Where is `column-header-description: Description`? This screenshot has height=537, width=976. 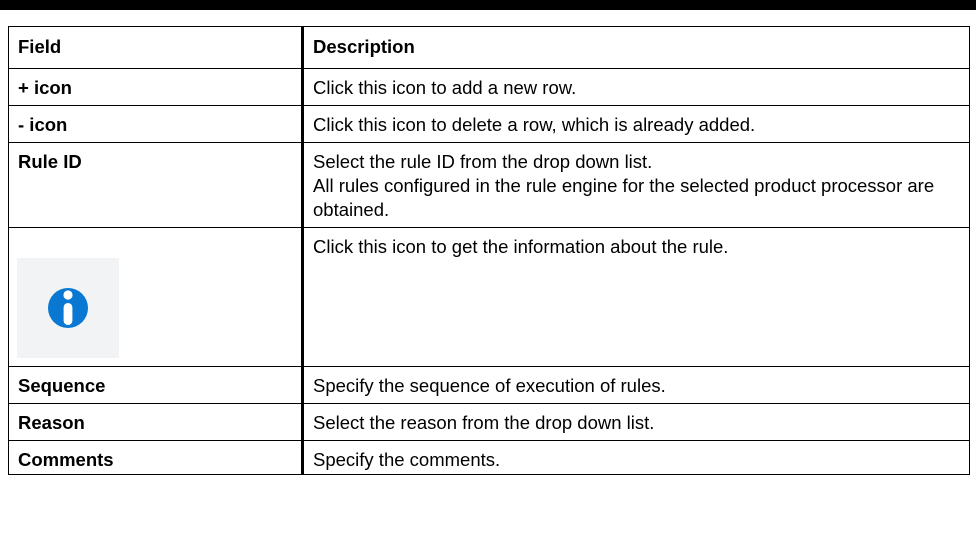
column-header-description: Description is located at coordinates (636, 47).